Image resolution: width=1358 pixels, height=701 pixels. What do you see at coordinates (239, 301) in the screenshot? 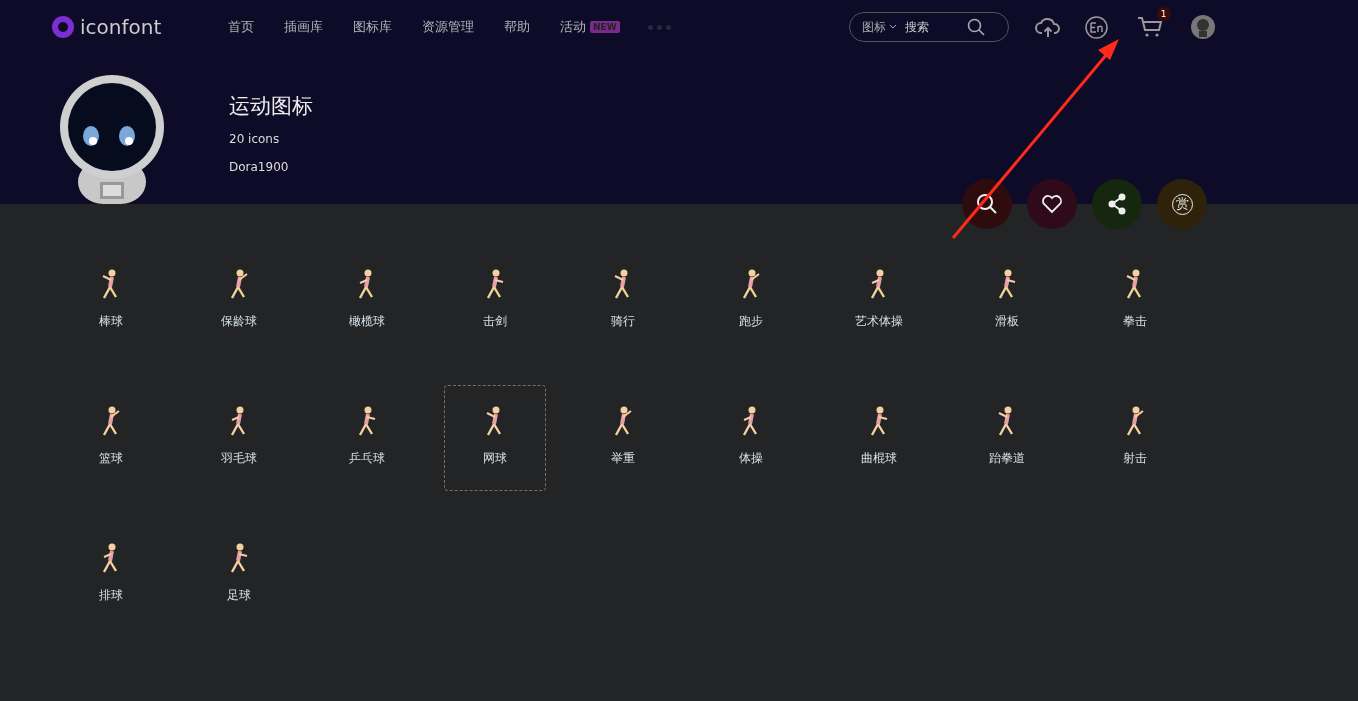
I see `icon-tile: 保龄球` at bounding box center [239, 301].